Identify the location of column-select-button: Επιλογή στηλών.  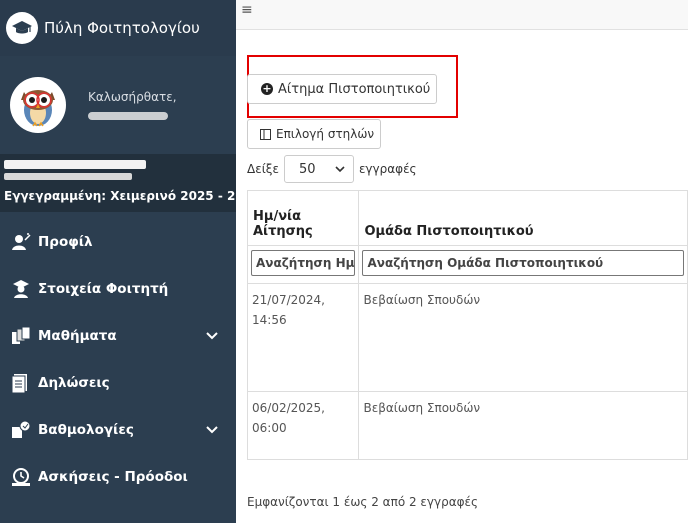
(314, 134).